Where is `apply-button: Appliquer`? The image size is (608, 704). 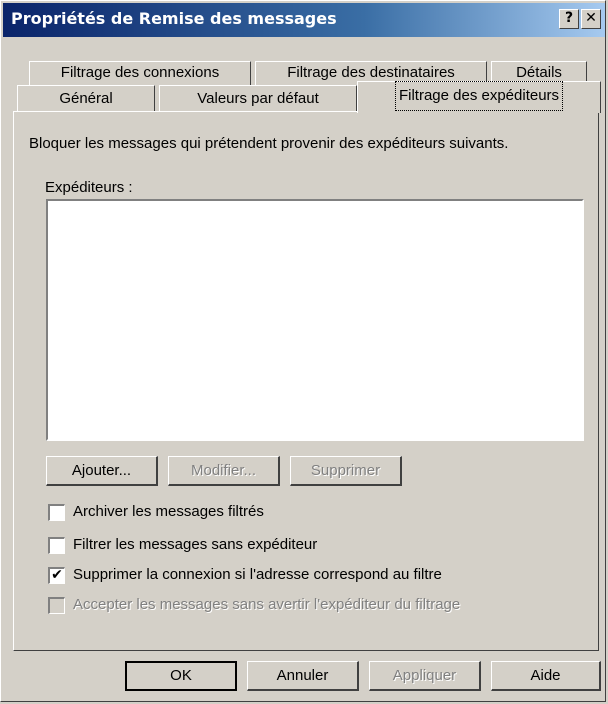
apply-button: Appliquer is located at coordinates (425, 676).